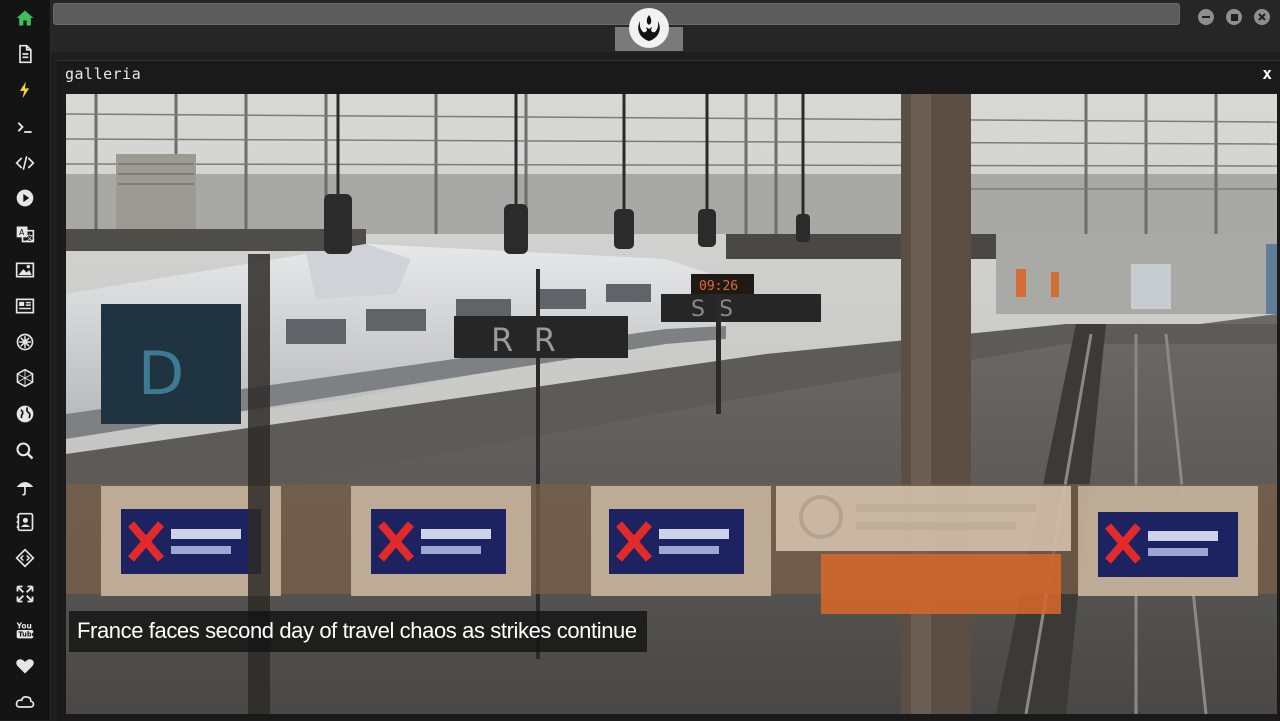  Describe the element at coordinates (718, 286) in the screenshot. I see `clock-display-text: 09:26` at that location.